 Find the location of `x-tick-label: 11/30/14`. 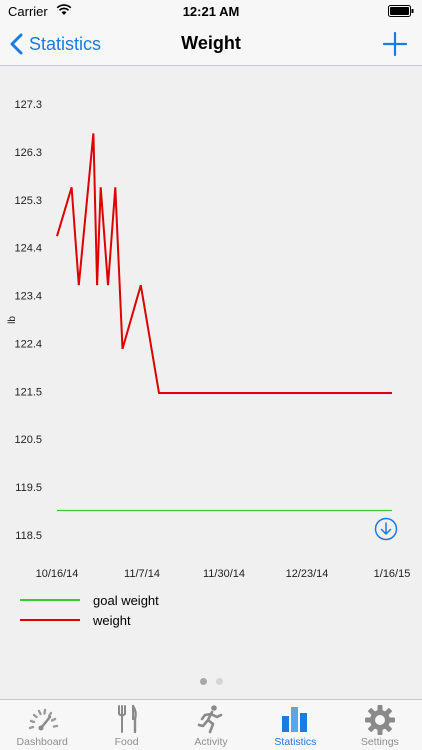

x-tick-label: 11/30/14 is located at coordinates (224, 574).